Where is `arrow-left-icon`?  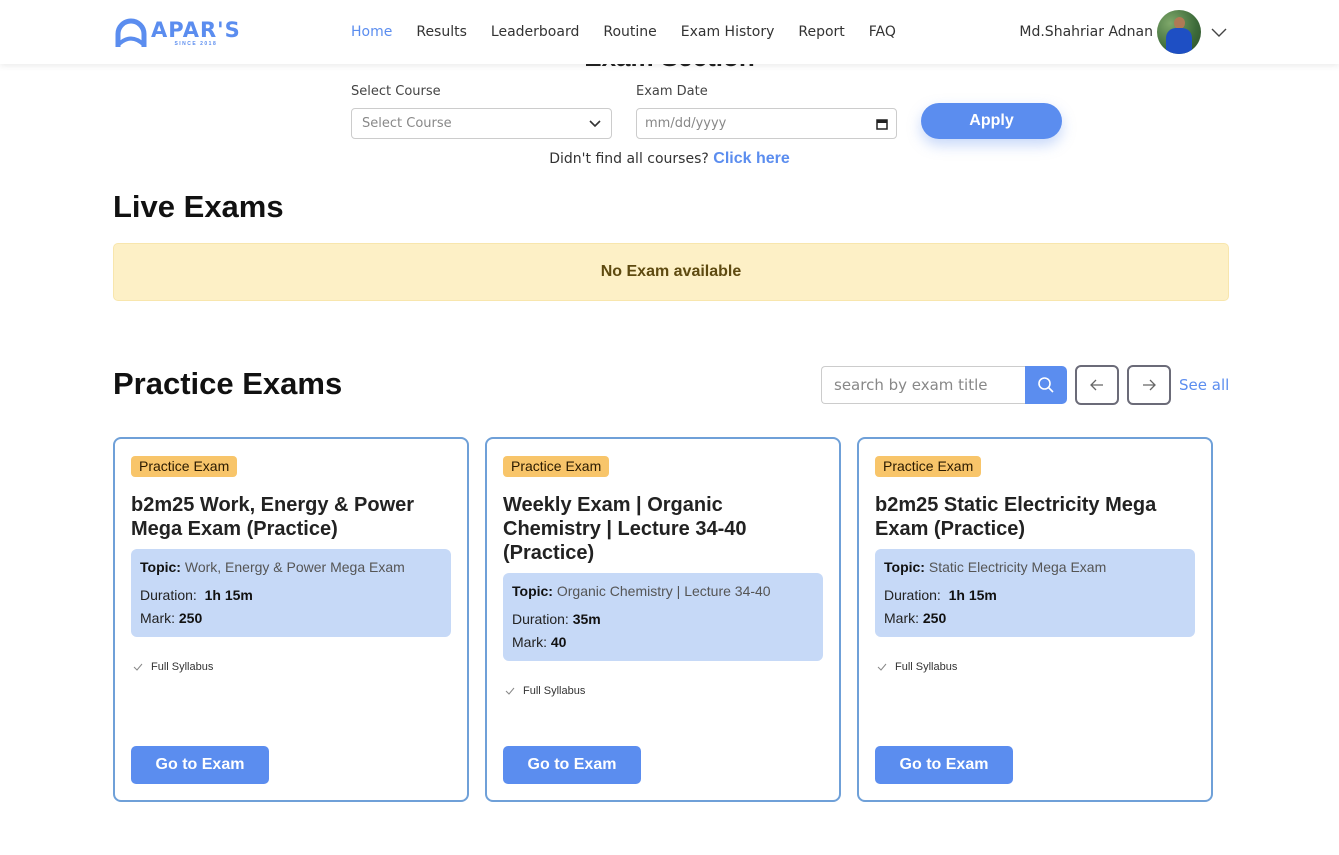 arrow-left-icon is located at coordinates (1096, 385).